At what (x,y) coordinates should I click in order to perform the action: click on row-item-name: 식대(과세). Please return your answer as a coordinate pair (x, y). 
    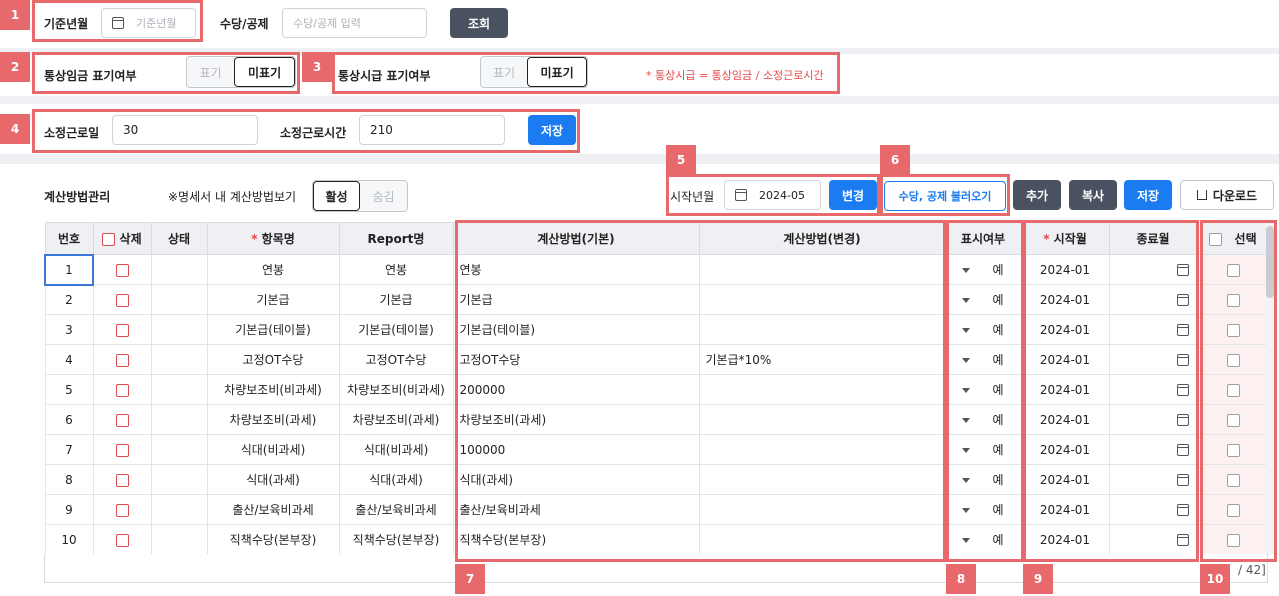
    Looking at the image, I should click on (273, 479).